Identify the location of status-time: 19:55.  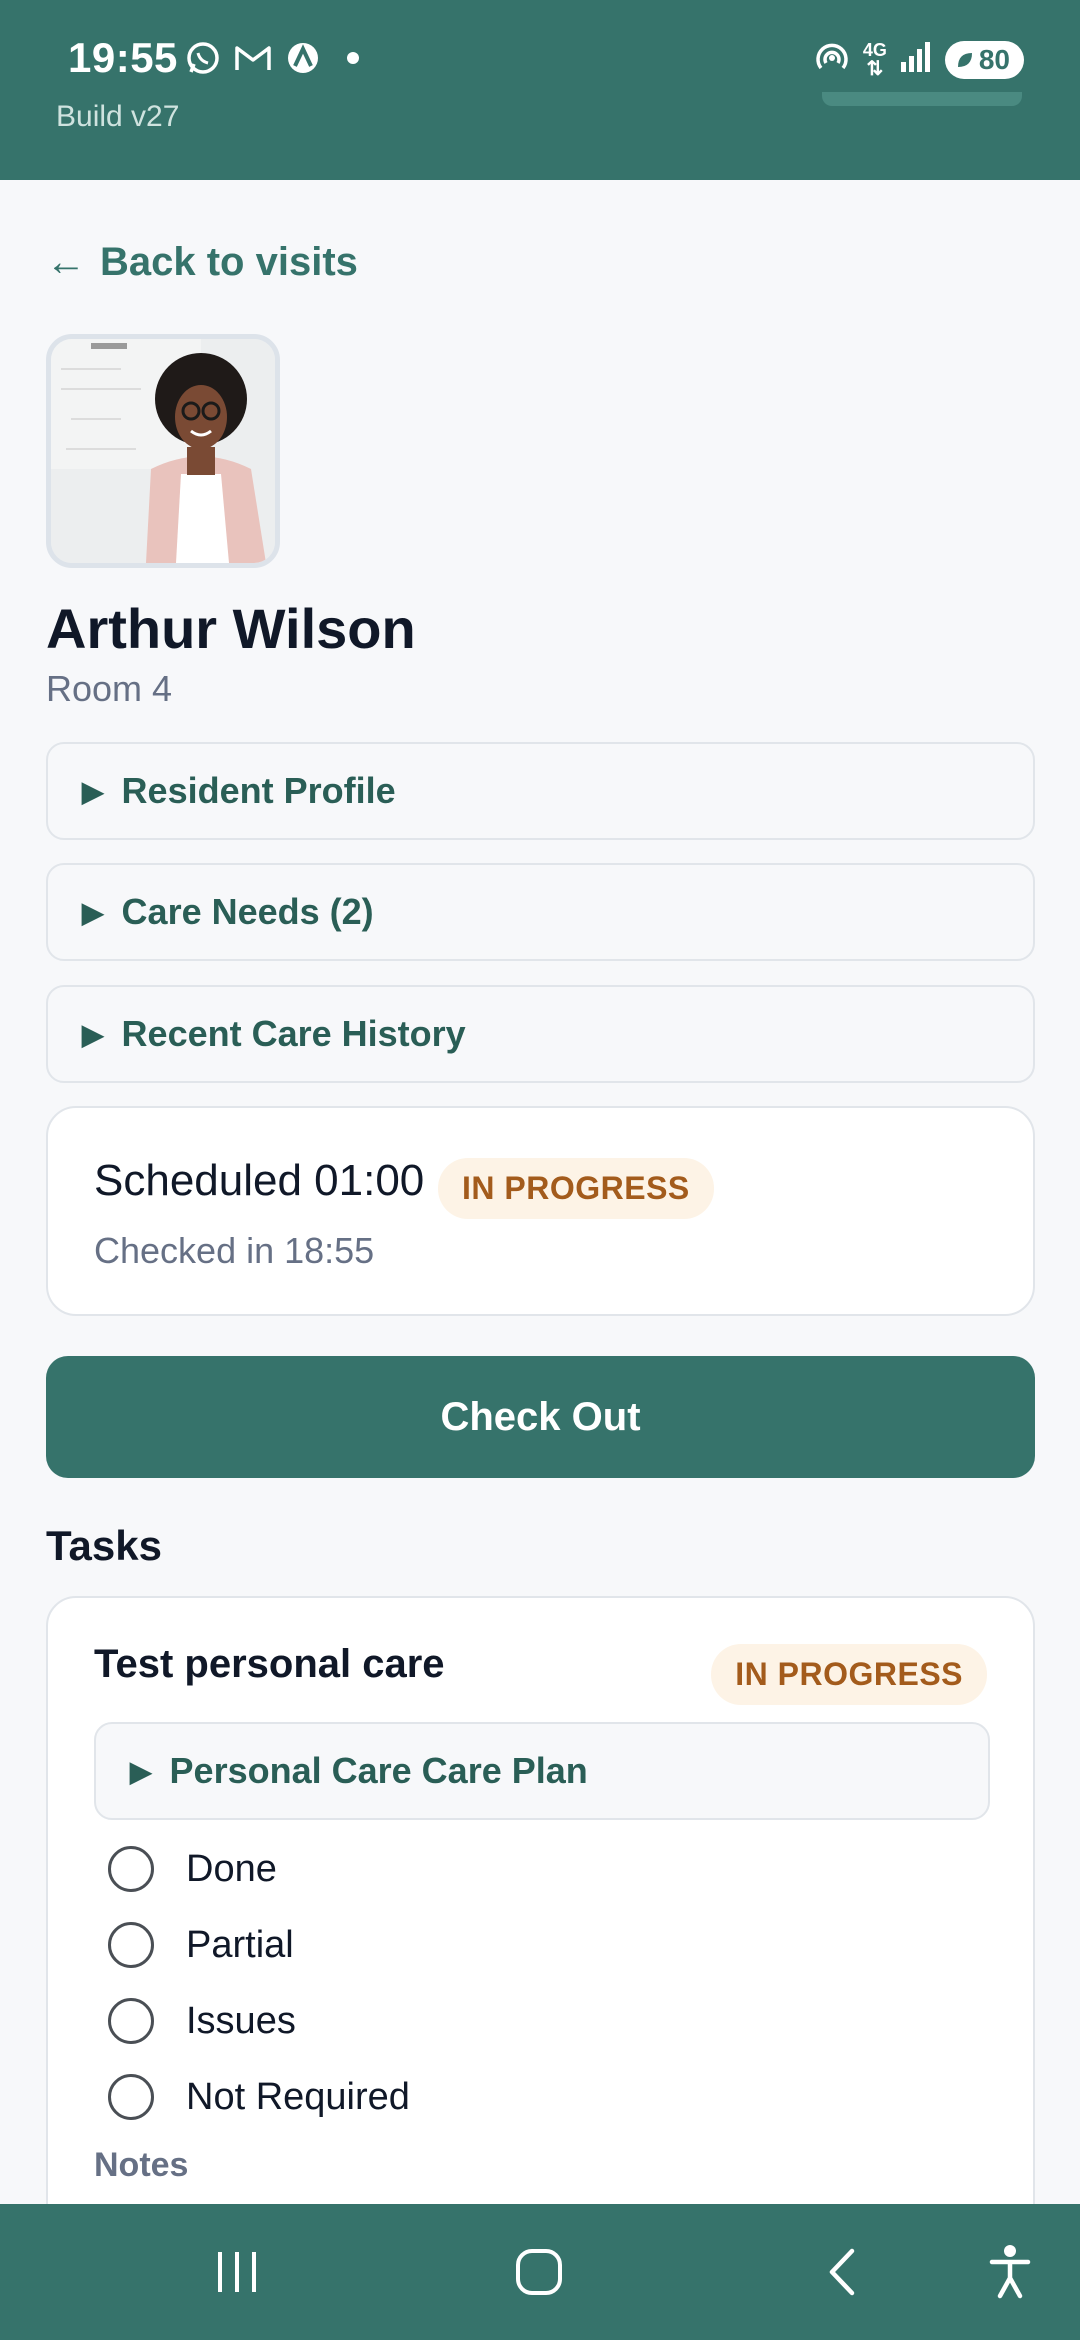
(123, 57).